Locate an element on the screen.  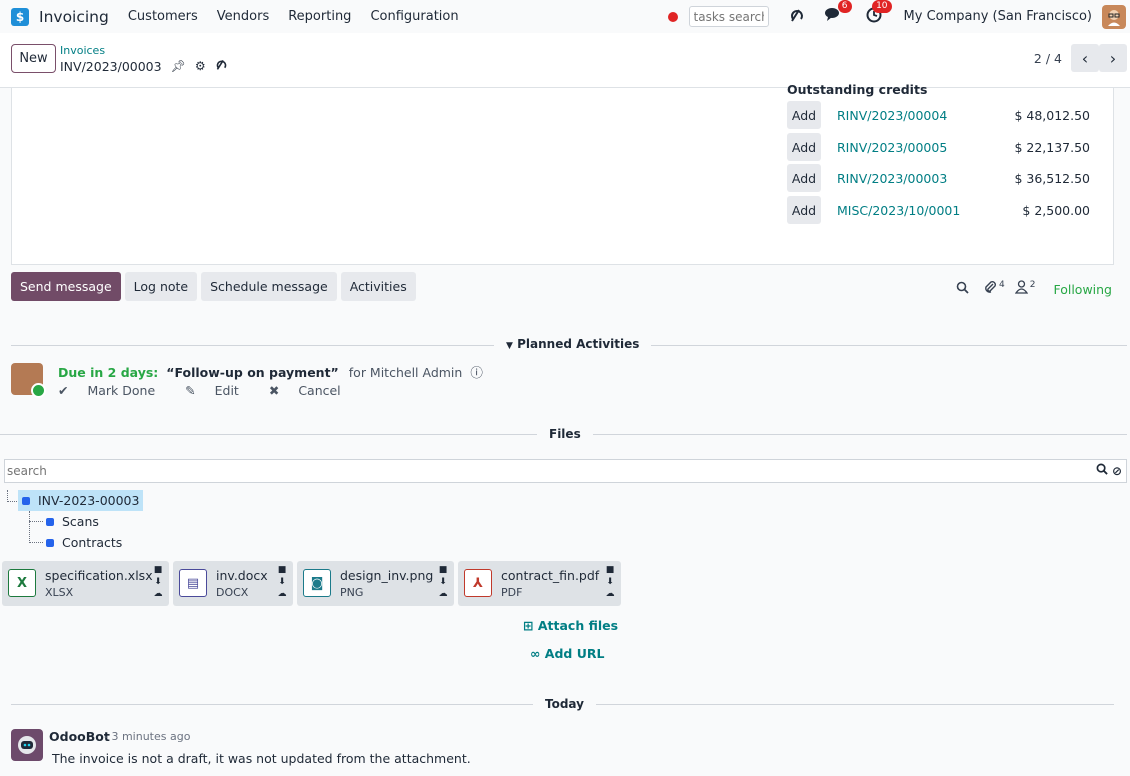
tasks-search-input is located at coordinates (728, 16).